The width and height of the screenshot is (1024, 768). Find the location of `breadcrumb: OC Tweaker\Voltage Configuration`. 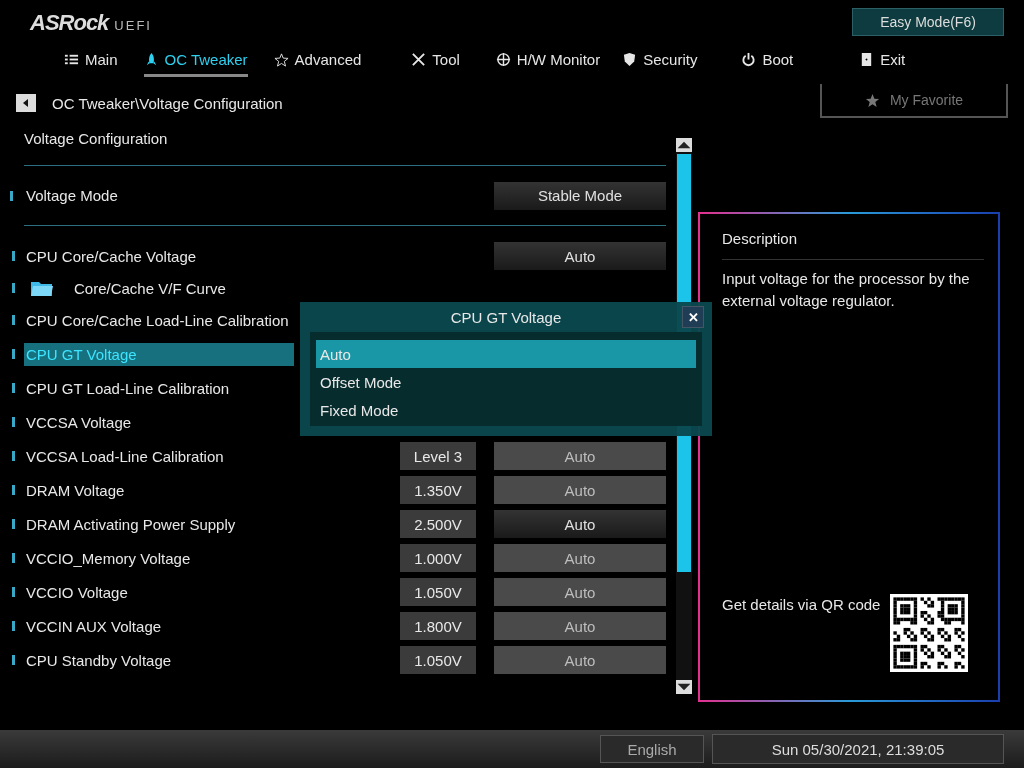

breadcrumb: OC Tweaker\Voltage Configuration is located at coordinates (167, 103).